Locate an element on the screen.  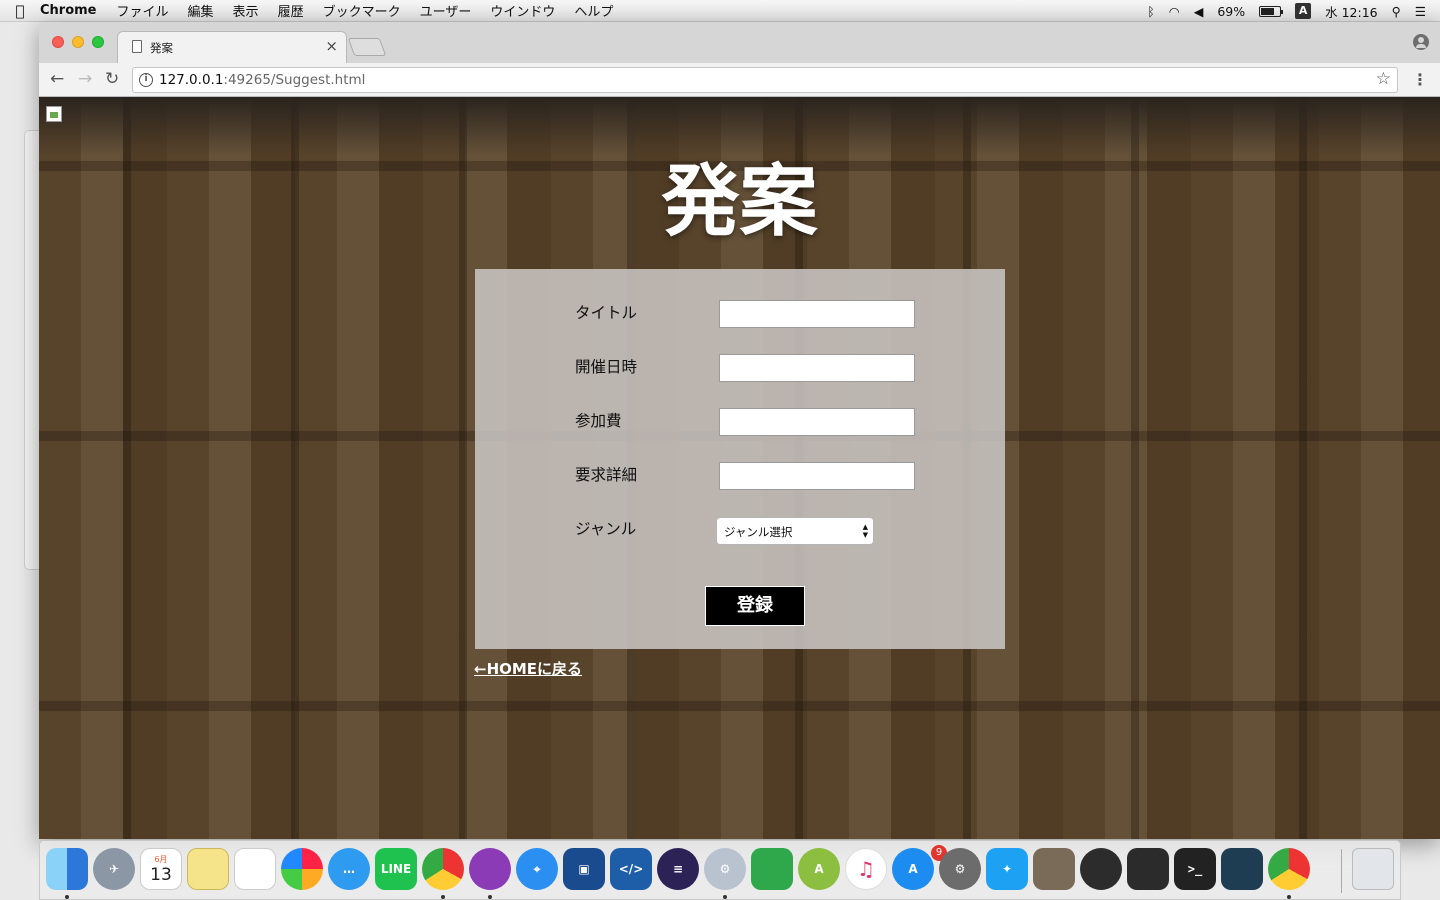
site-info-icon: i is located at coordinates (146, 80).